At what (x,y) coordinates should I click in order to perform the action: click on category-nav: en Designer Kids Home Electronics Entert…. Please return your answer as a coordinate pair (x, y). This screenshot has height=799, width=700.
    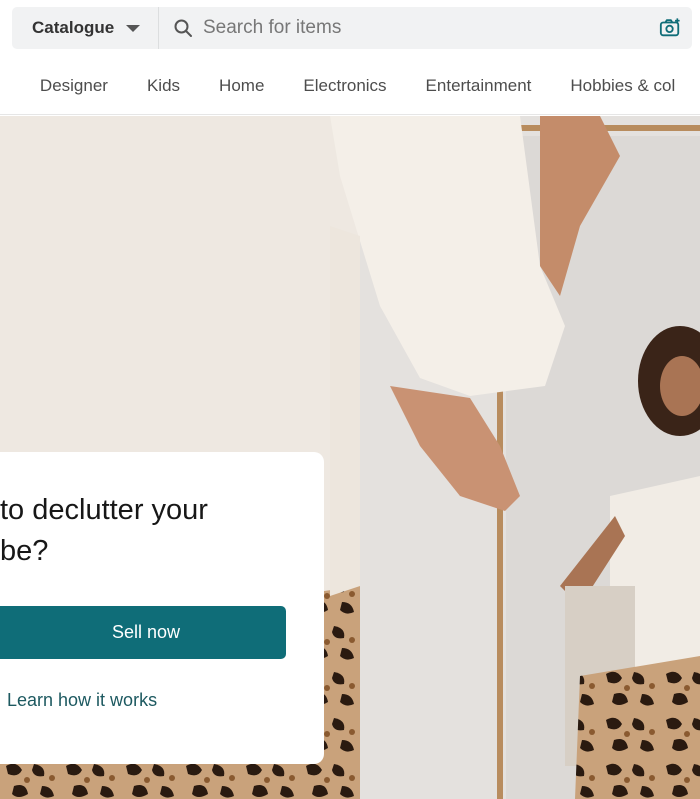
    Looking at the image, I should click on (350, 86).